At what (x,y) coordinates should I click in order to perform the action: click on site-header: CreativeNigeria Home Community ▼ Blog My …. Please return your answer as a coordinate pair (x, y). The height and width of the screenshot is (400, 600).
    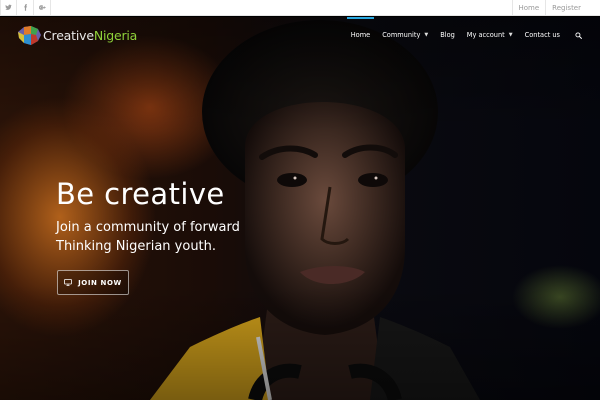
    Looking at the image, I should click on (300, 35).